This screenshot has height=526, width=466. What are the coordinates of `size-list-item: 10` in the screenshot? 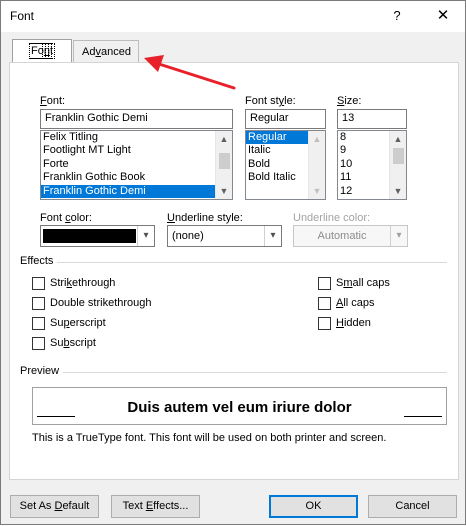 It's located at (363, 164).